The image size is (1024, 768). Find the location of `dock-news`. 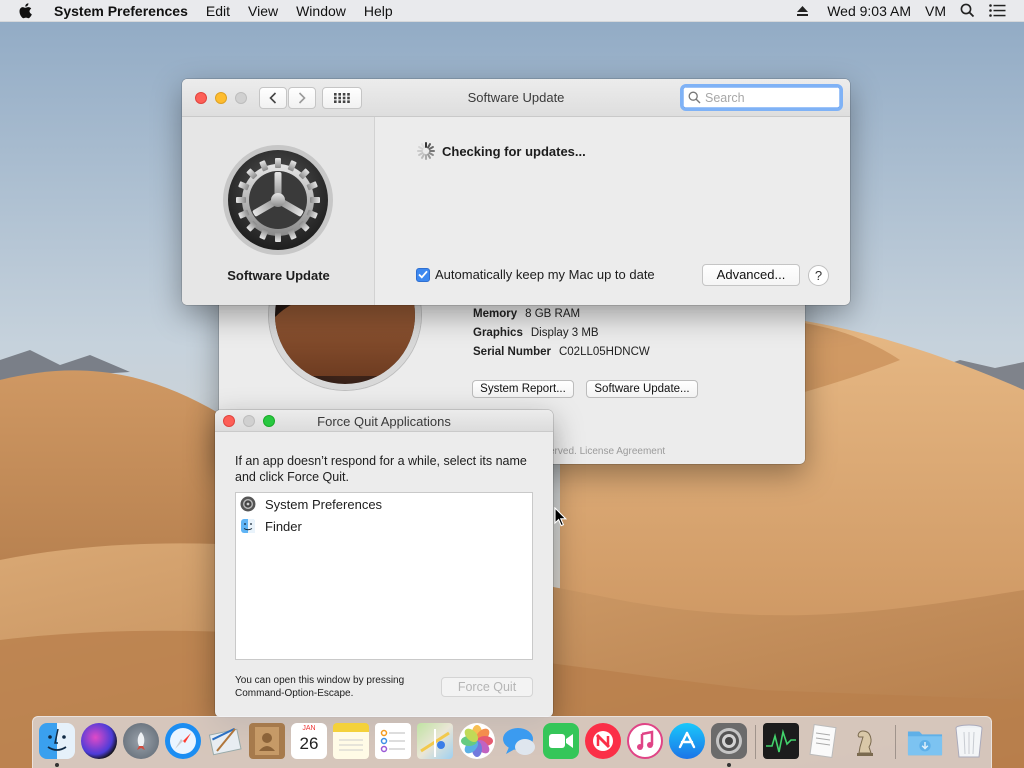

dock-news is located at coordinates (603, 741).